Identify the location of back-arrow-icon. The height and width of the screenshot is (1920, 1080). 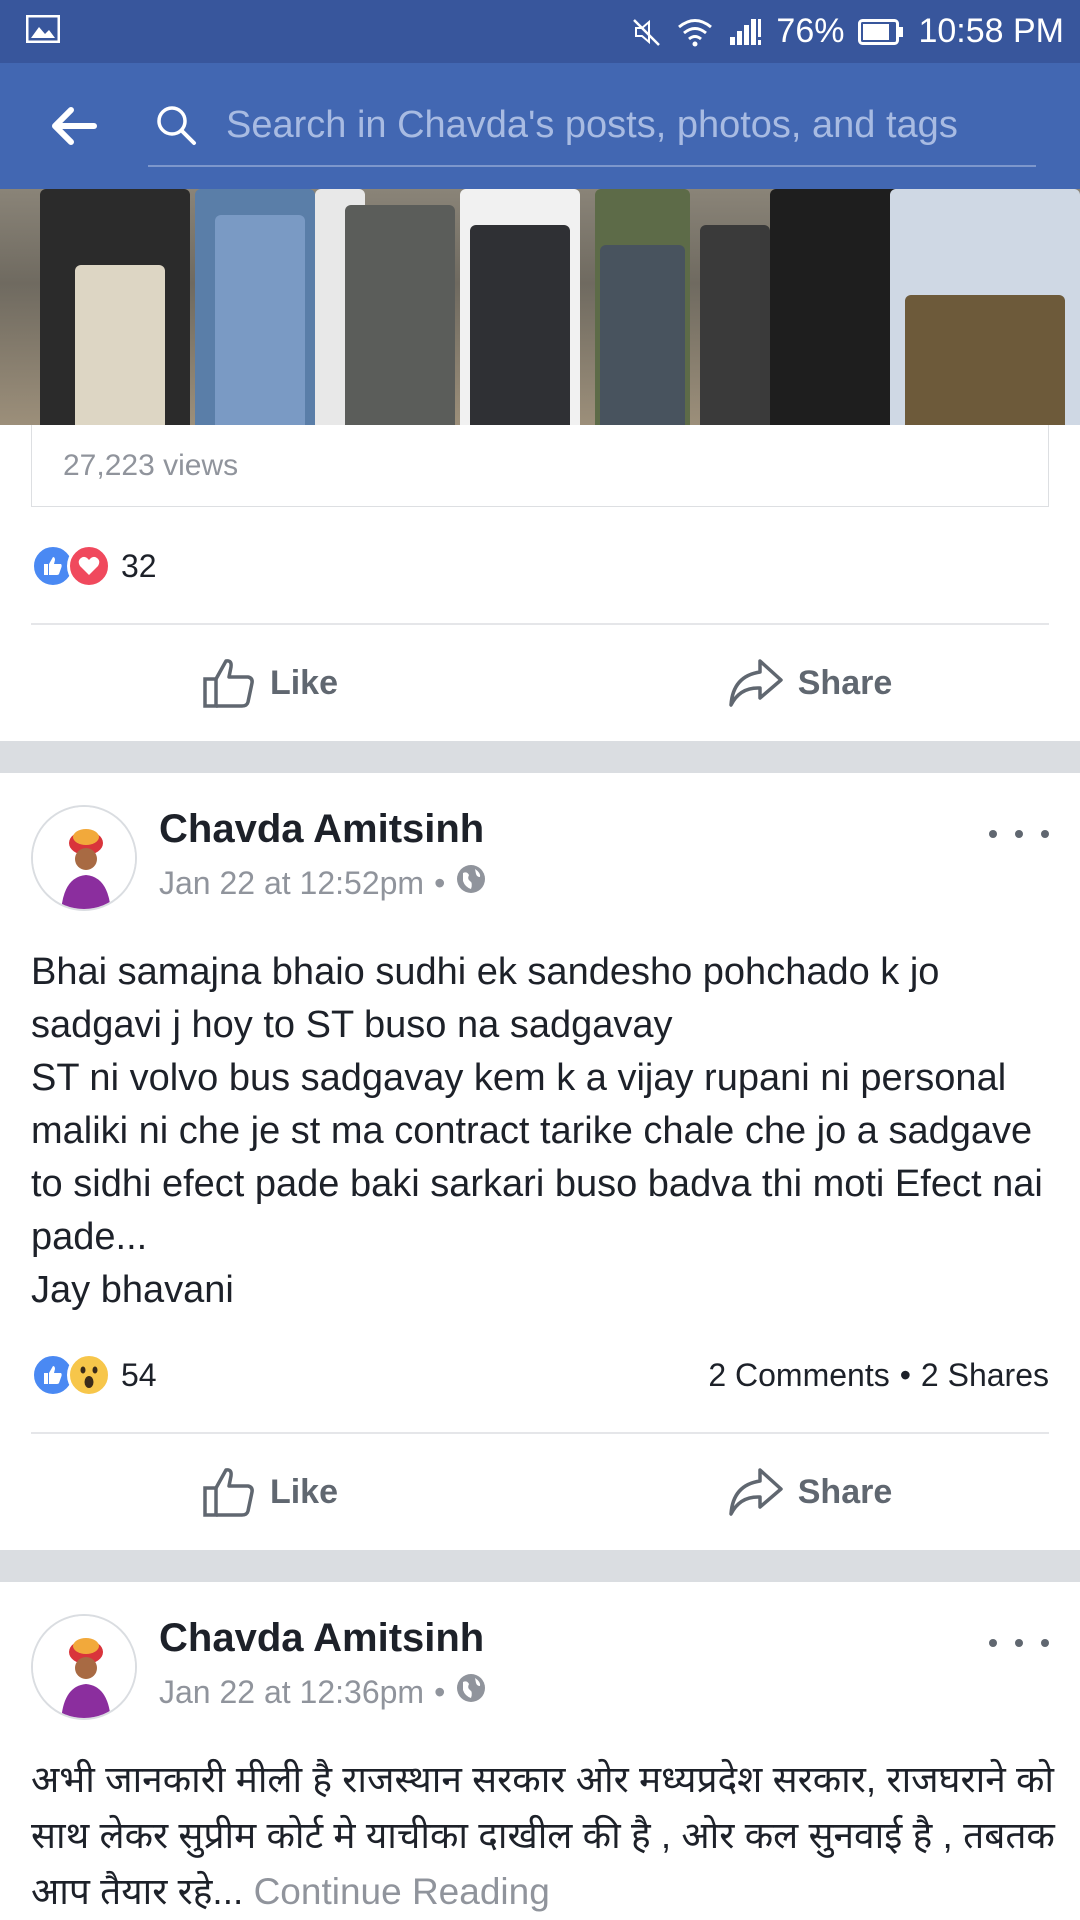
(74, 126).